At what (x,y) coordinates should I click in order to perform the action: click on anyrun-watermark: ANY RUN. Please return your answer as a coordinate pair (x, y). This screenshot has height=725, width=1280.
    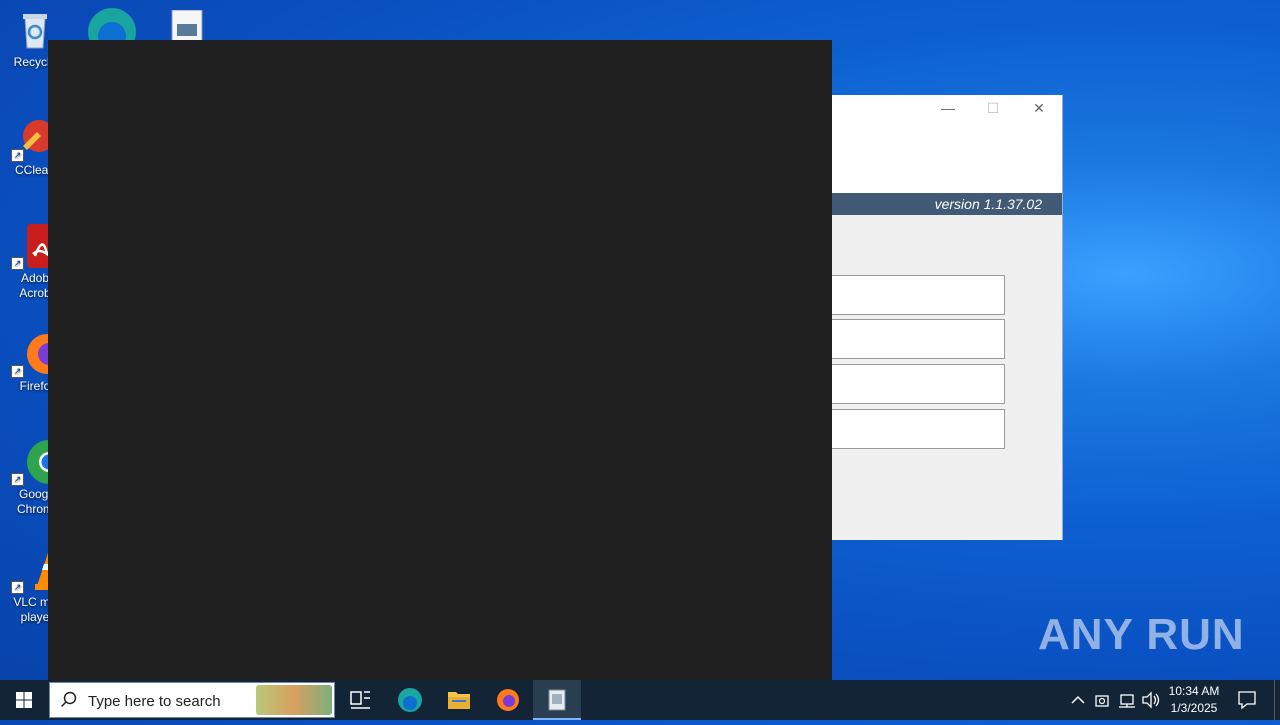
    Looking at the image, I should click on (1141, 635).